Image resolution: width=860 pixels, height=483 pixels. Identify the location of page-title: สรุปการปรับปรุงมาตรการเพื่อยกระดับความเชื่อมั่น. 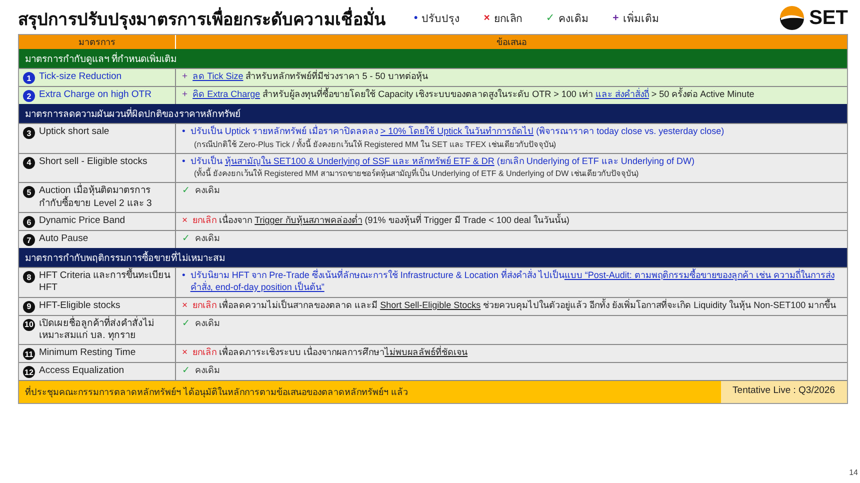
(202, 18).